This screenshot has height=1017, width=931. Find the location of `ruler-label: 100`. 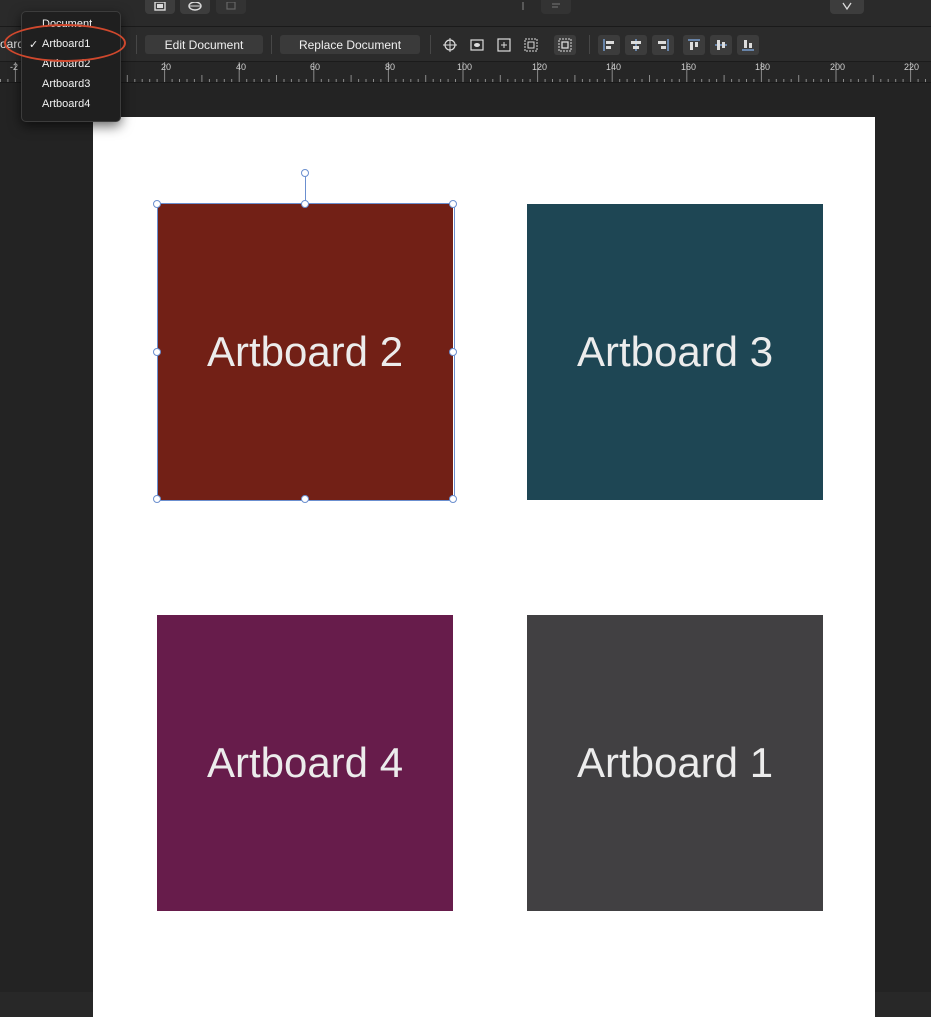

ruler-label: 100 is located at coordinates (465, 67).